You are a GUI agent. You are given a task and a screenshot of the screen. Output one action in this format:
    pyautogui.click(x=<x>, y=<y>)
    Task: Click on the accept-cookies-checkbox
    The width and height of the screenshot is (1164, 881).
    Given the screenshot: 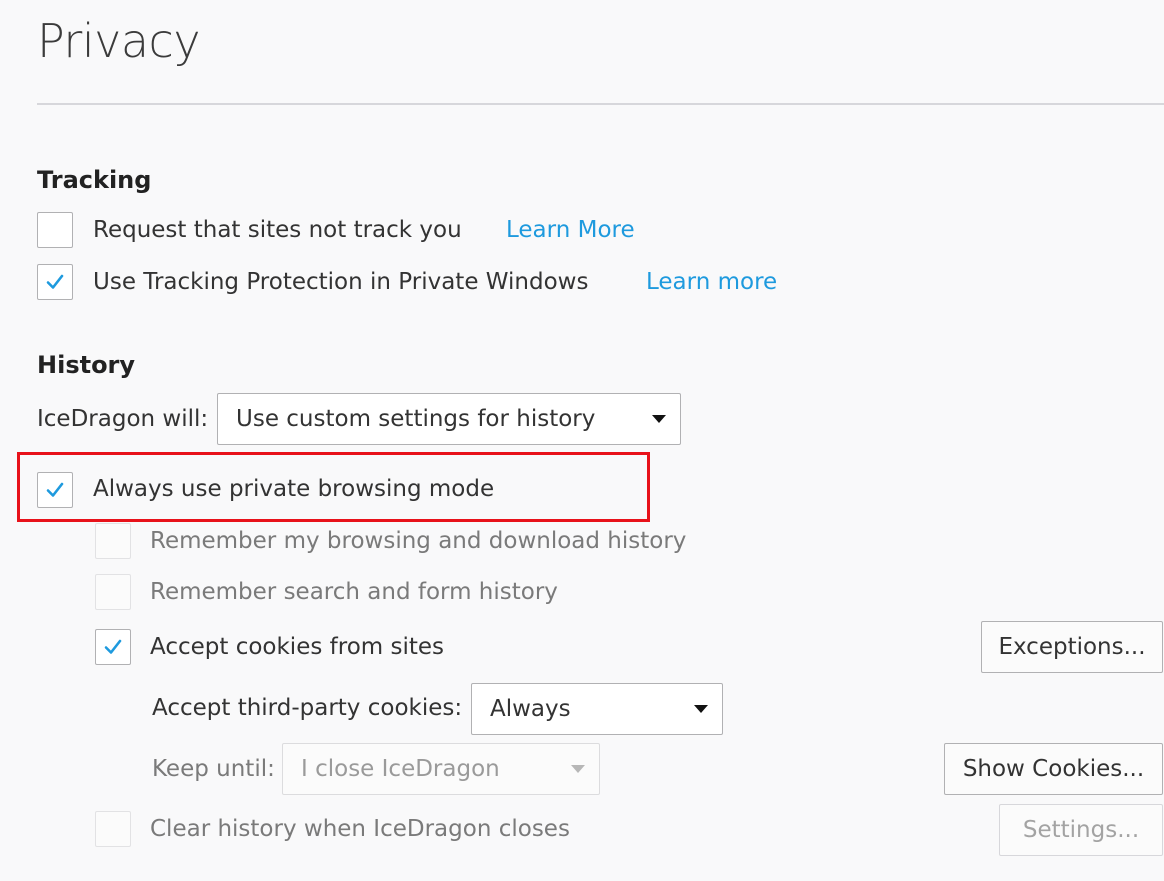 What is the action you would take?
    pyautogui.click(x=113, y=647)
    